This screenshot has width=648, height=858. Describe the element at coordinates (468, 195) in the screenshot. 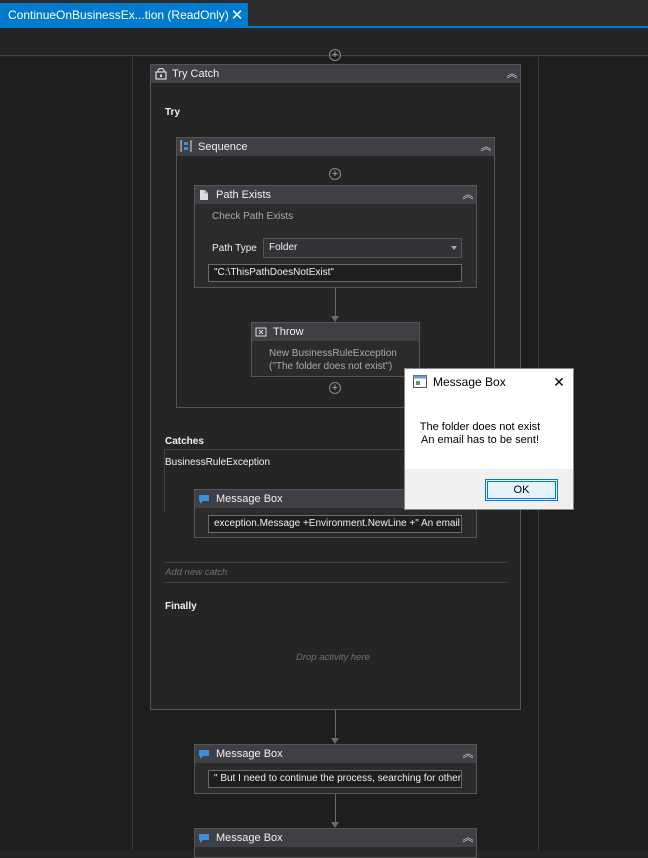

I see `path-exists-collapse-icon: ︽` at that location.